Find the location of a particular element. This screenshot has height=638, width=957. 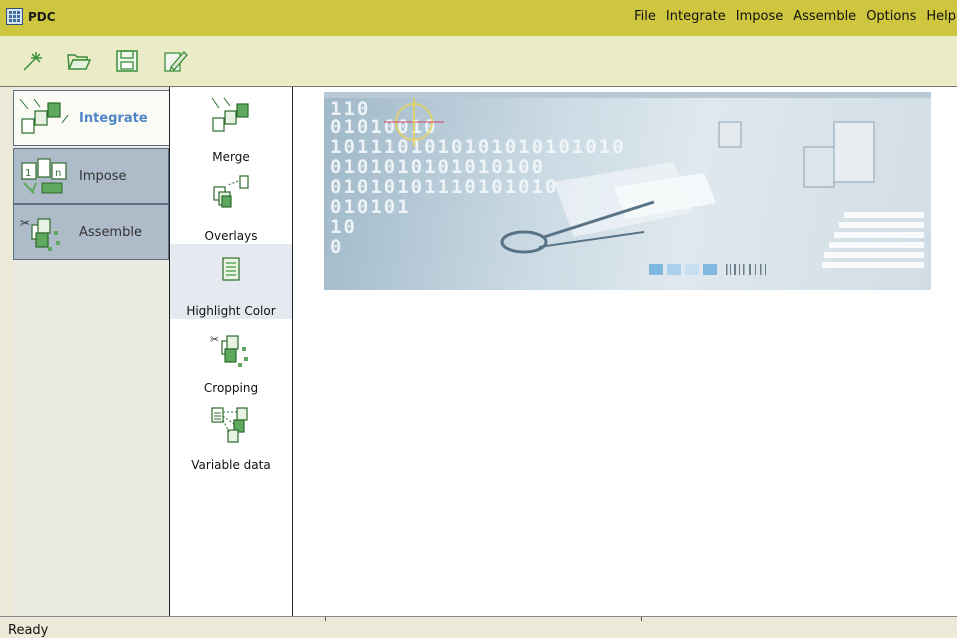

impose-icon: 1 n is located at coordinates (44, 176).